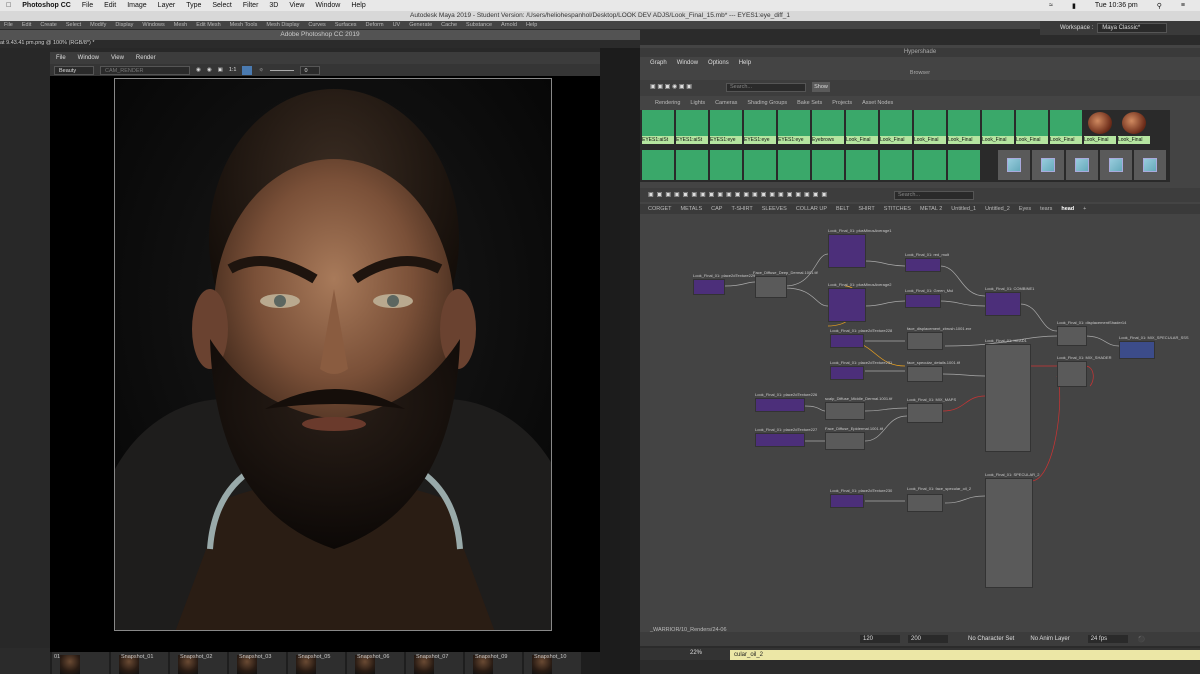  I want to click on maya-menu-item: Edit Mesh, so click(208, 25).